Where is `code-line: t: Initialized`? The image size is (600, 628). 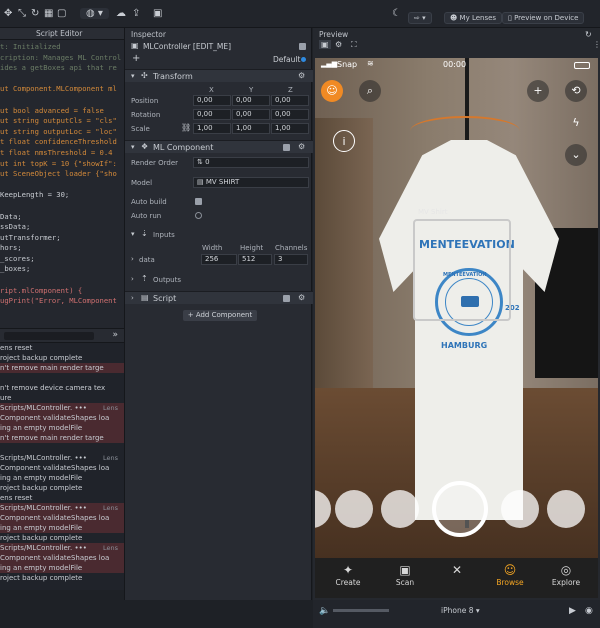 code-line: t: Initialized is located at coordinates (30, 46).